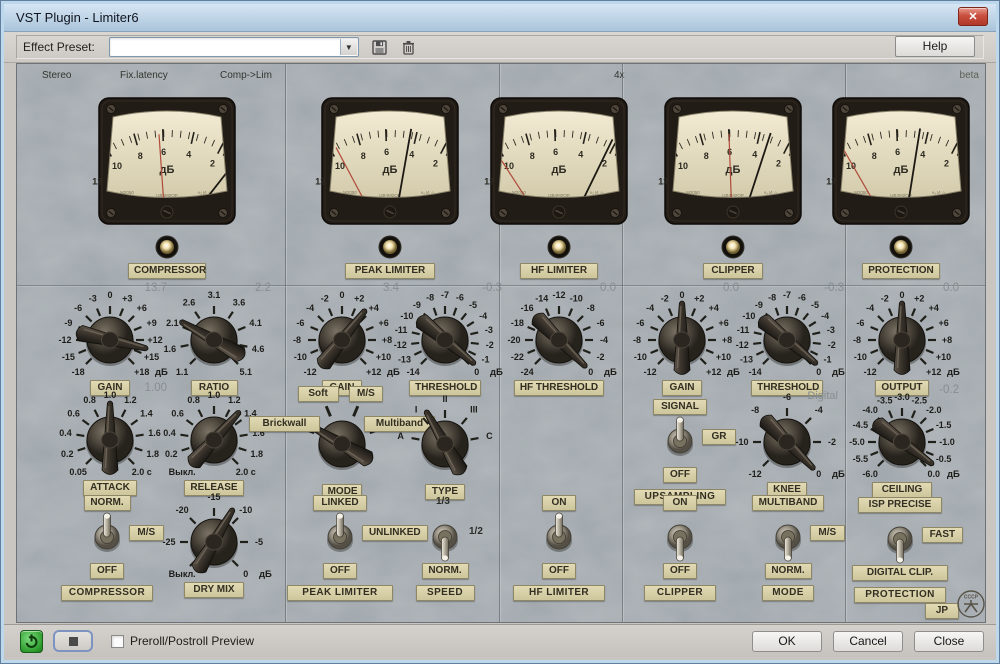  Describe the element at coordinates (943, 323) in the screenshot. I see `svg-text: +6` at that location.